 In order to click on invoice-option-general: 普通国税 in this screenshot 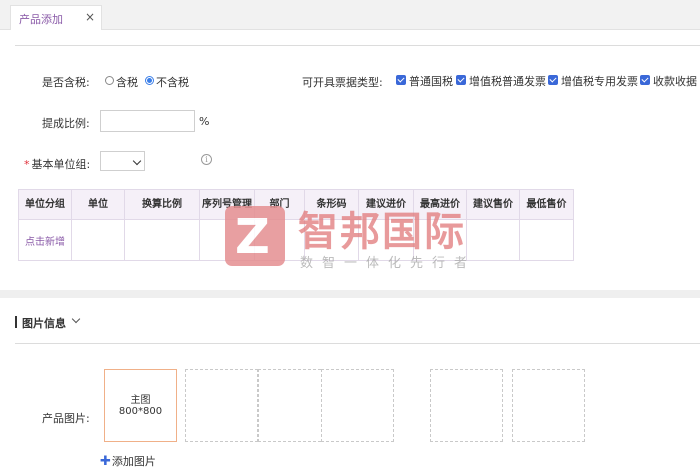, I will do `click(431, 81)`.